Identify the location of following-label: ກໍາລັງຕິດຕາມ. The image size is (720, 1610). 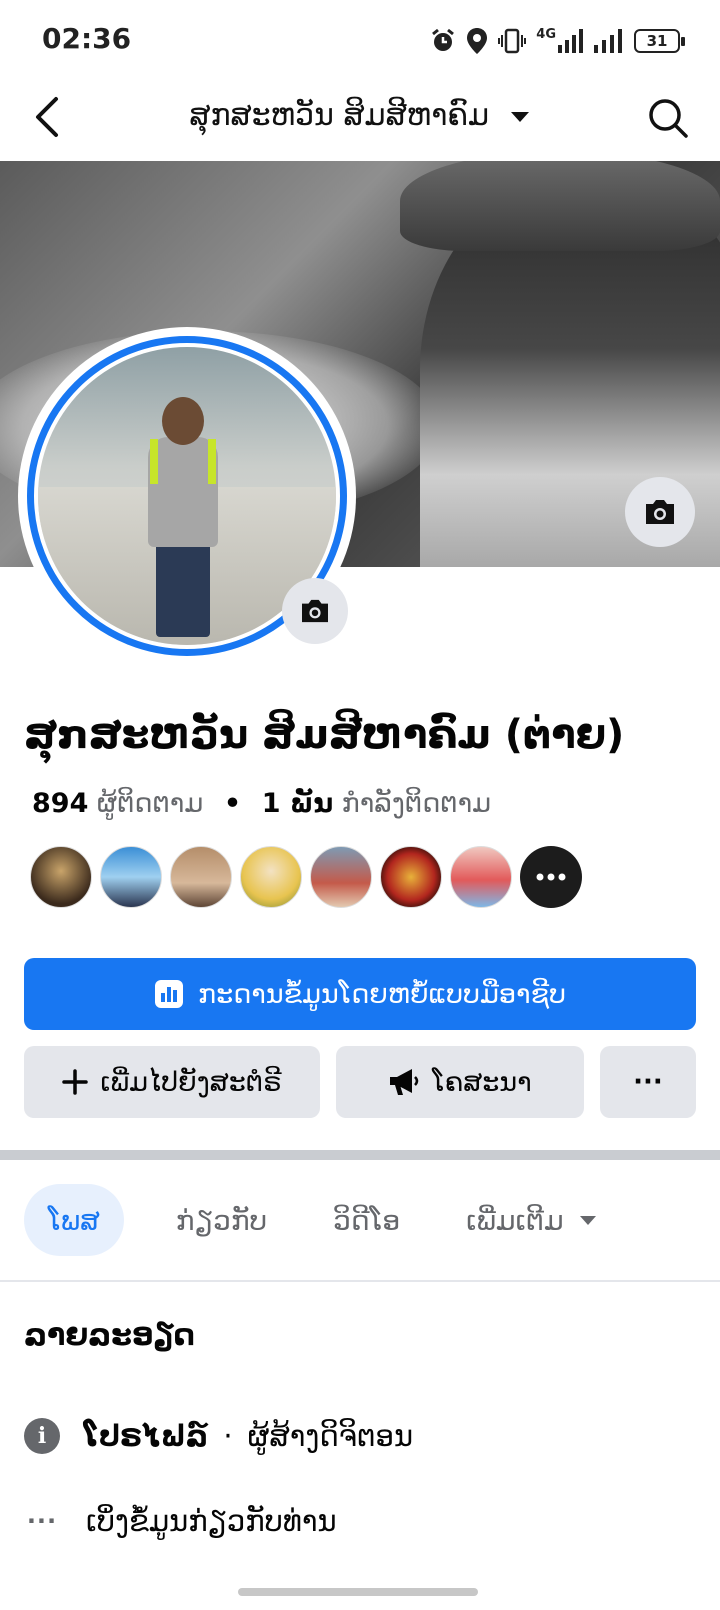
(416, 803).